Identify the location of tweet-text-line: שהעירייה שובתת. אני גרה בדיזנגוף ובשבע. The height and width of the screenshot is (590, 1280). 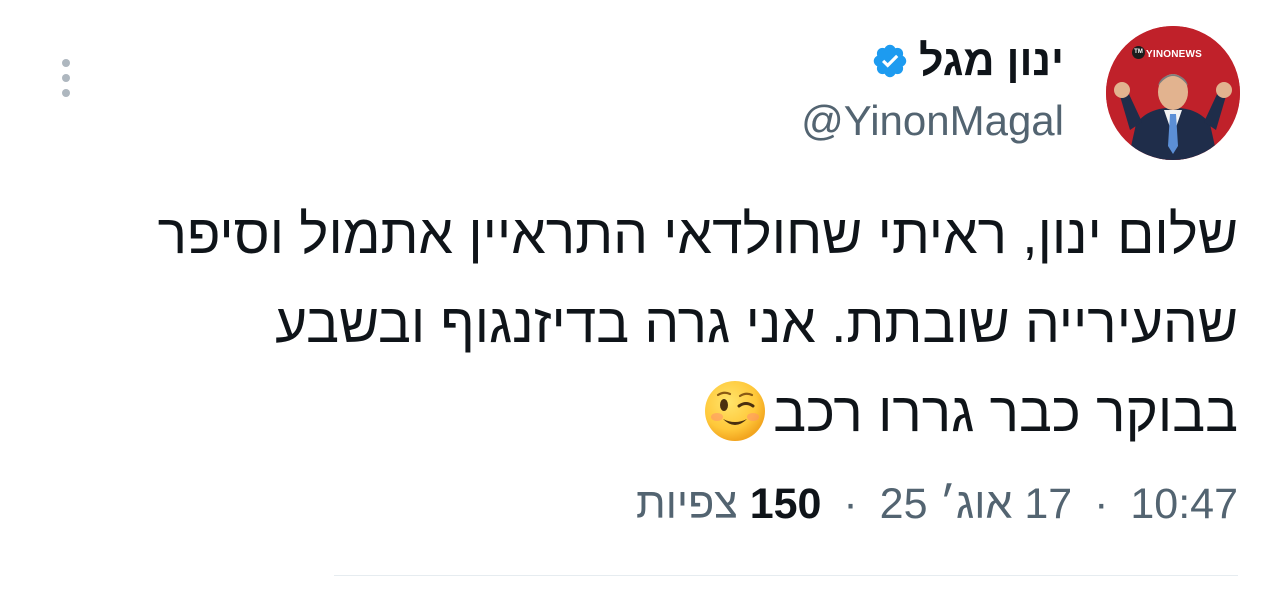
(756, 323).